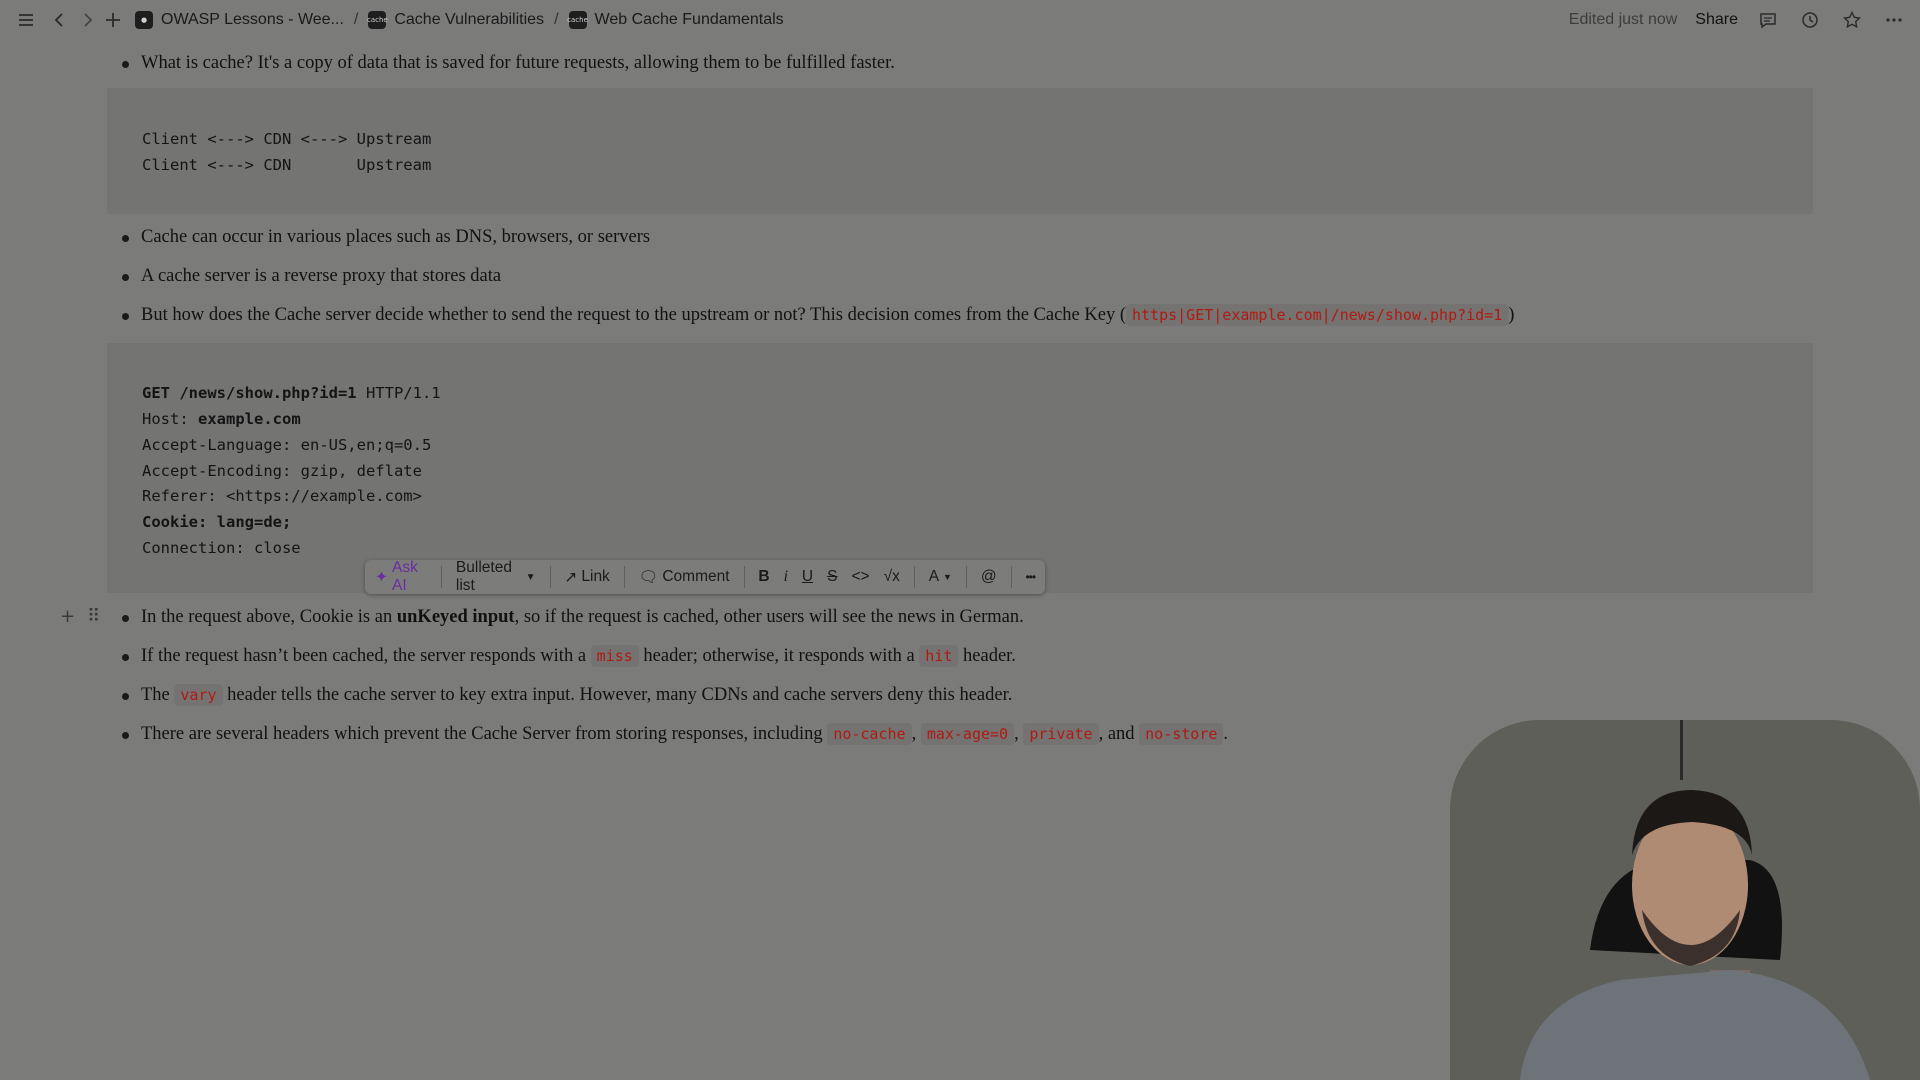 This screenshot has width=1920, height=1080. I want to click on code-line: Accept-Language: en-US,en;q=0.5, so click(287, 445).